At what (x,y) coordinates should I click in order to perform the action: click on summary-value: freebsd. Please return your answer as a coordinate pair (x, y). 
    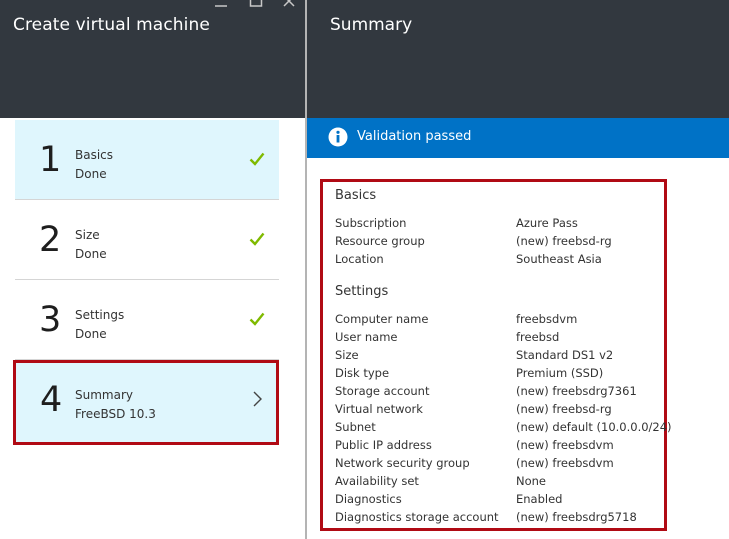
    Looking at the image, I should click on (538, 337).